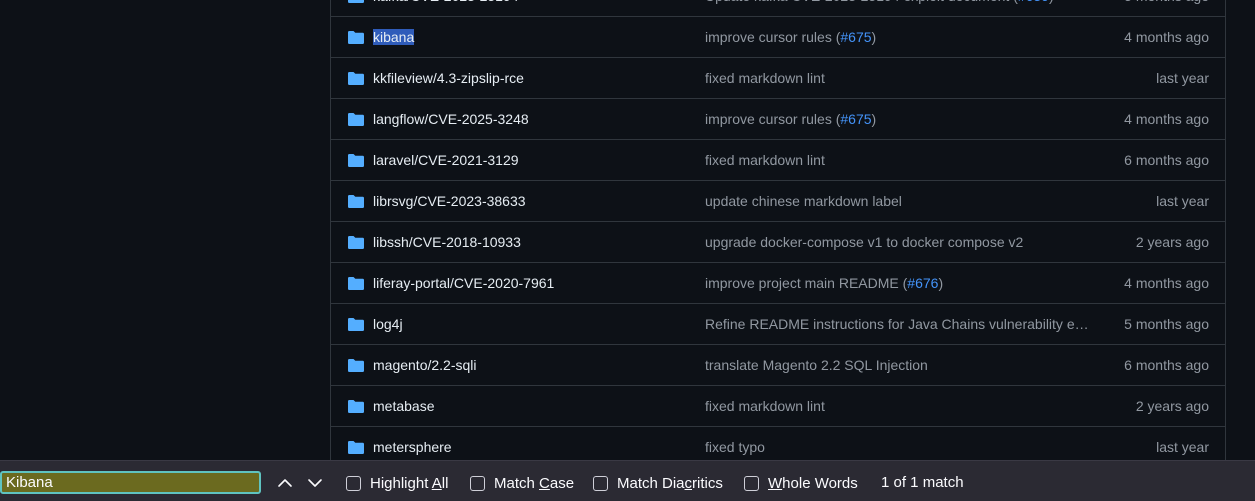 The image size is (1255, 501). I want to click on find-input, so click(130, 482).